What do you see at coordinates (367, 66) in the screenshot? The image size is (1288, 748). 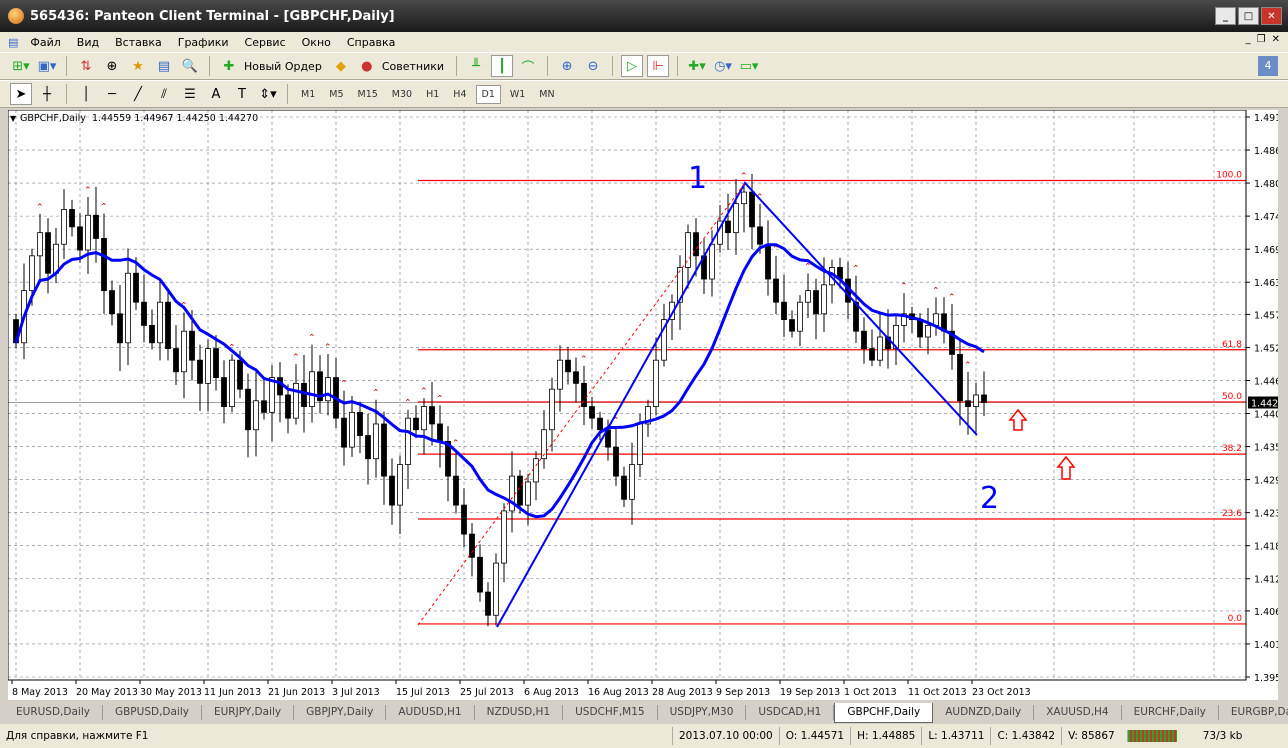 I see `experts-icon: ●` at bounding box center [367, 66].